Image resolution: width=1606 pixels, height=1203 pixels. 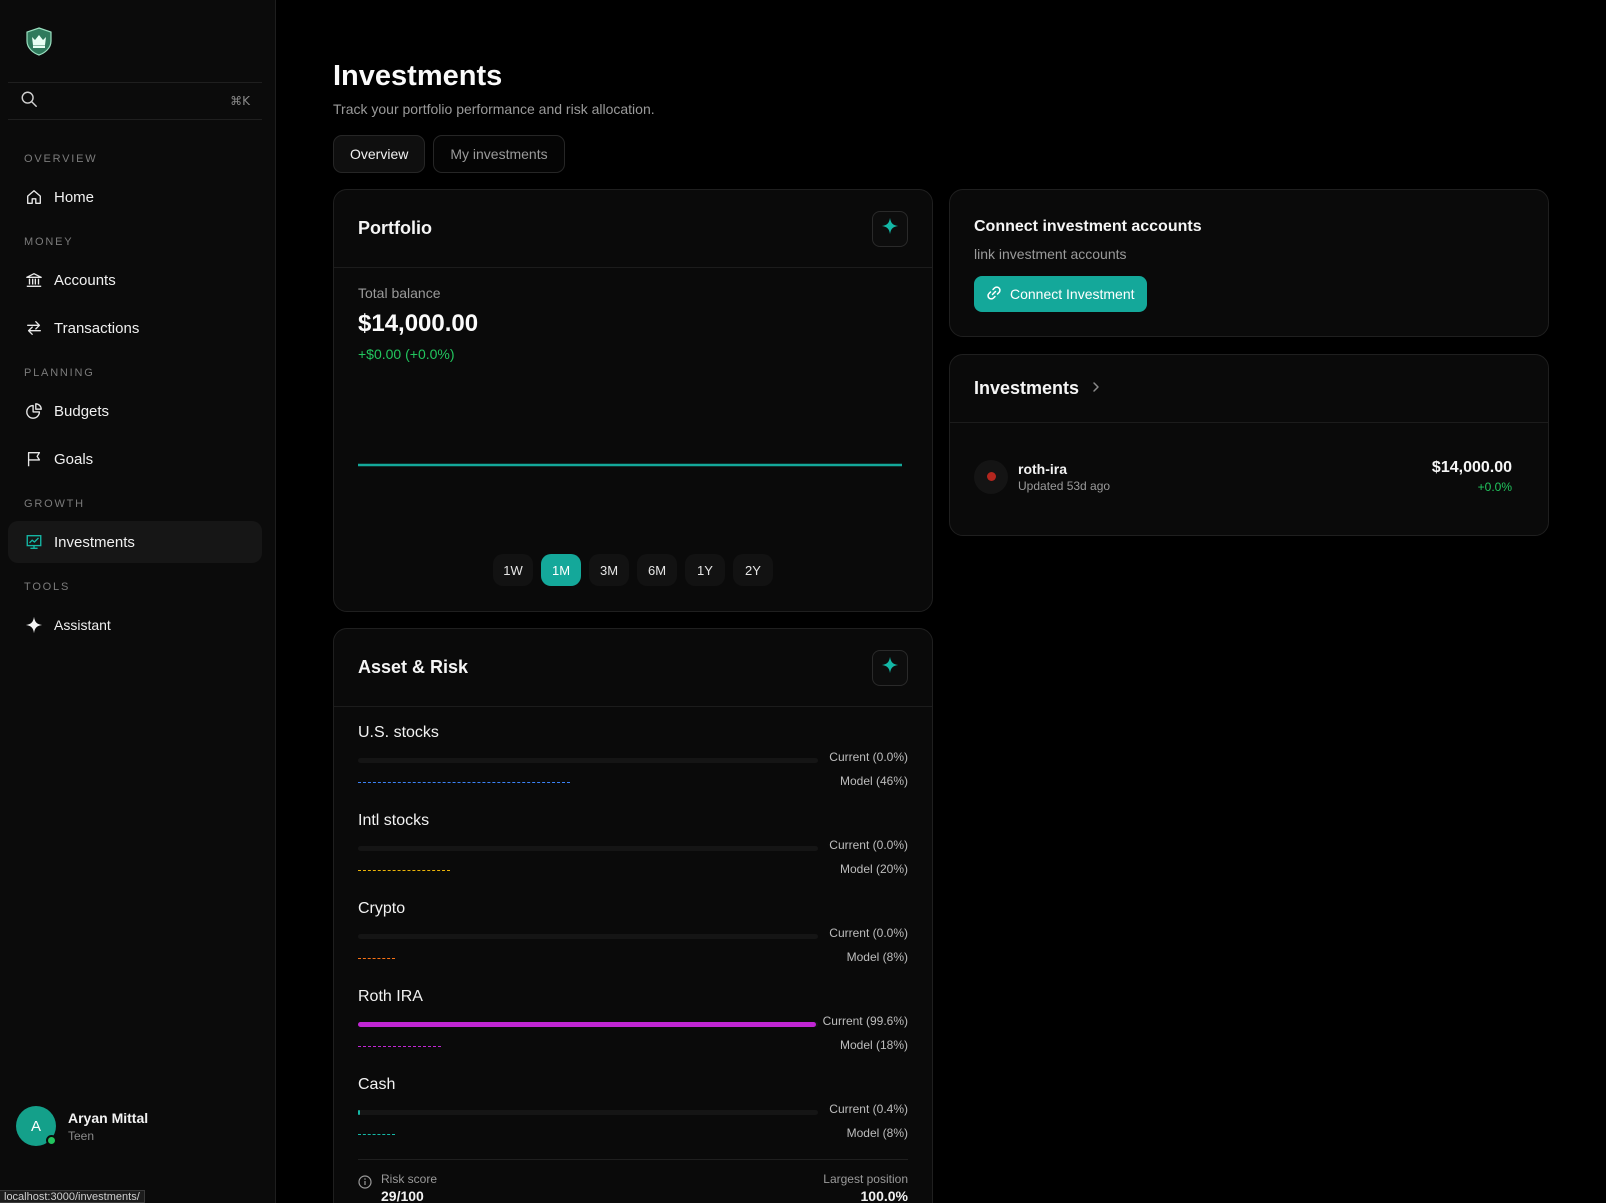 What do you see at coordinates (998, 294) in the screenshot?
I see `link-icon` at bounding box center [998, 294].